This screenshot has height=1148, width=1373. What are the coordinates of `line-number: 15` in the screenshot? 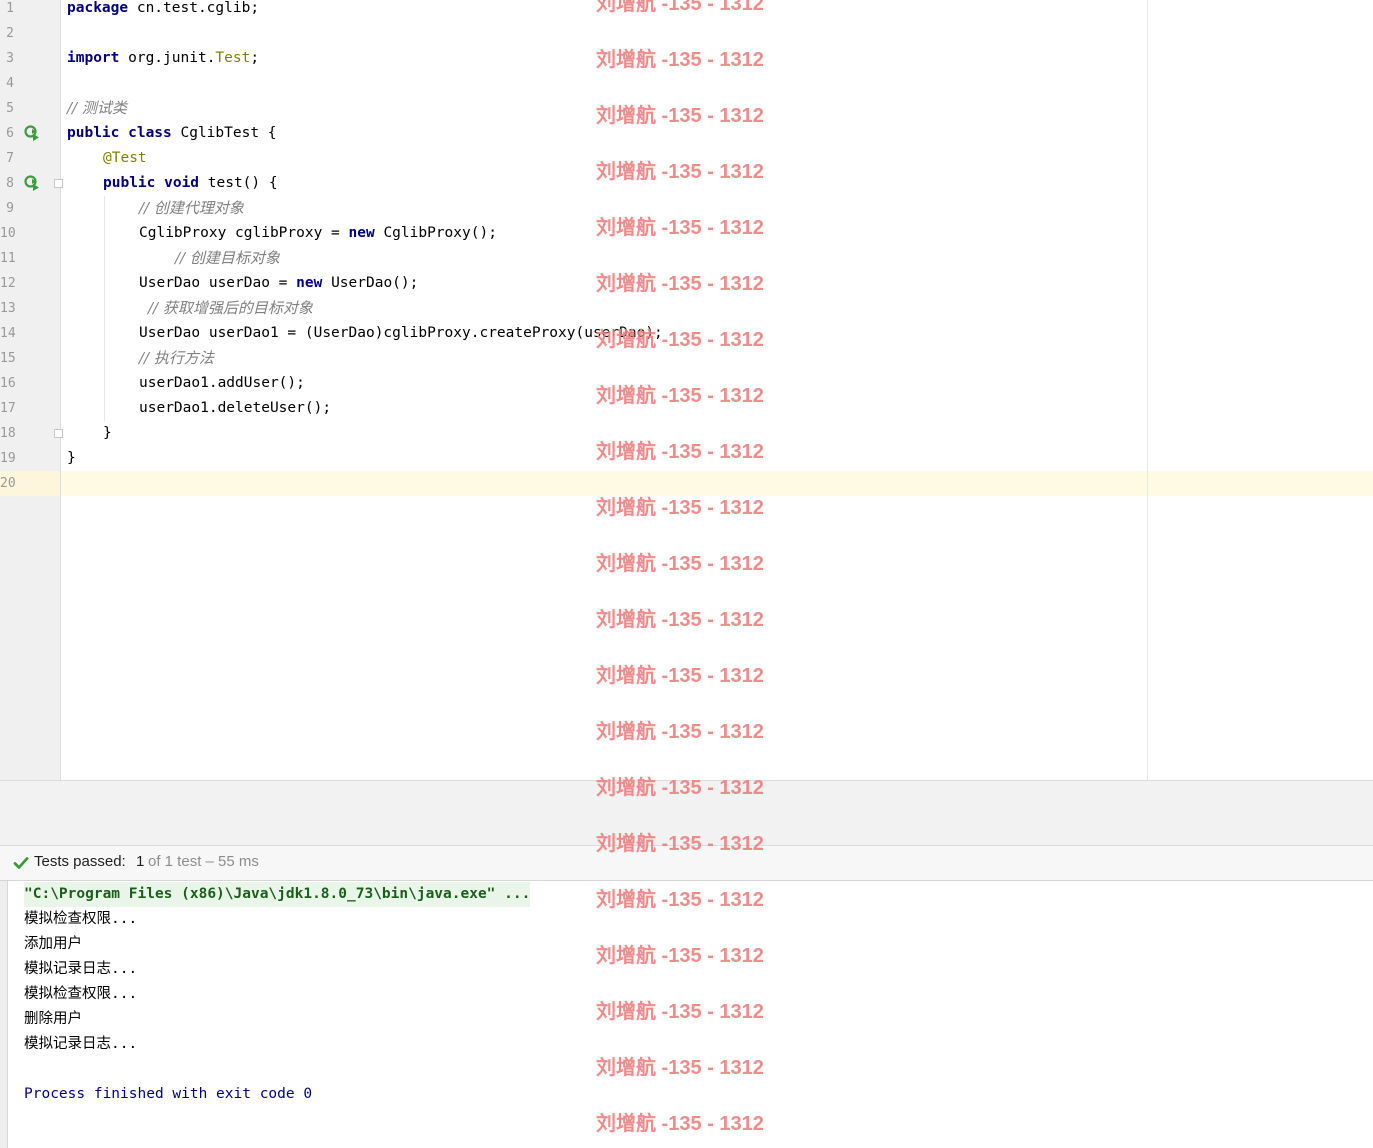 It's located at (8, 358).